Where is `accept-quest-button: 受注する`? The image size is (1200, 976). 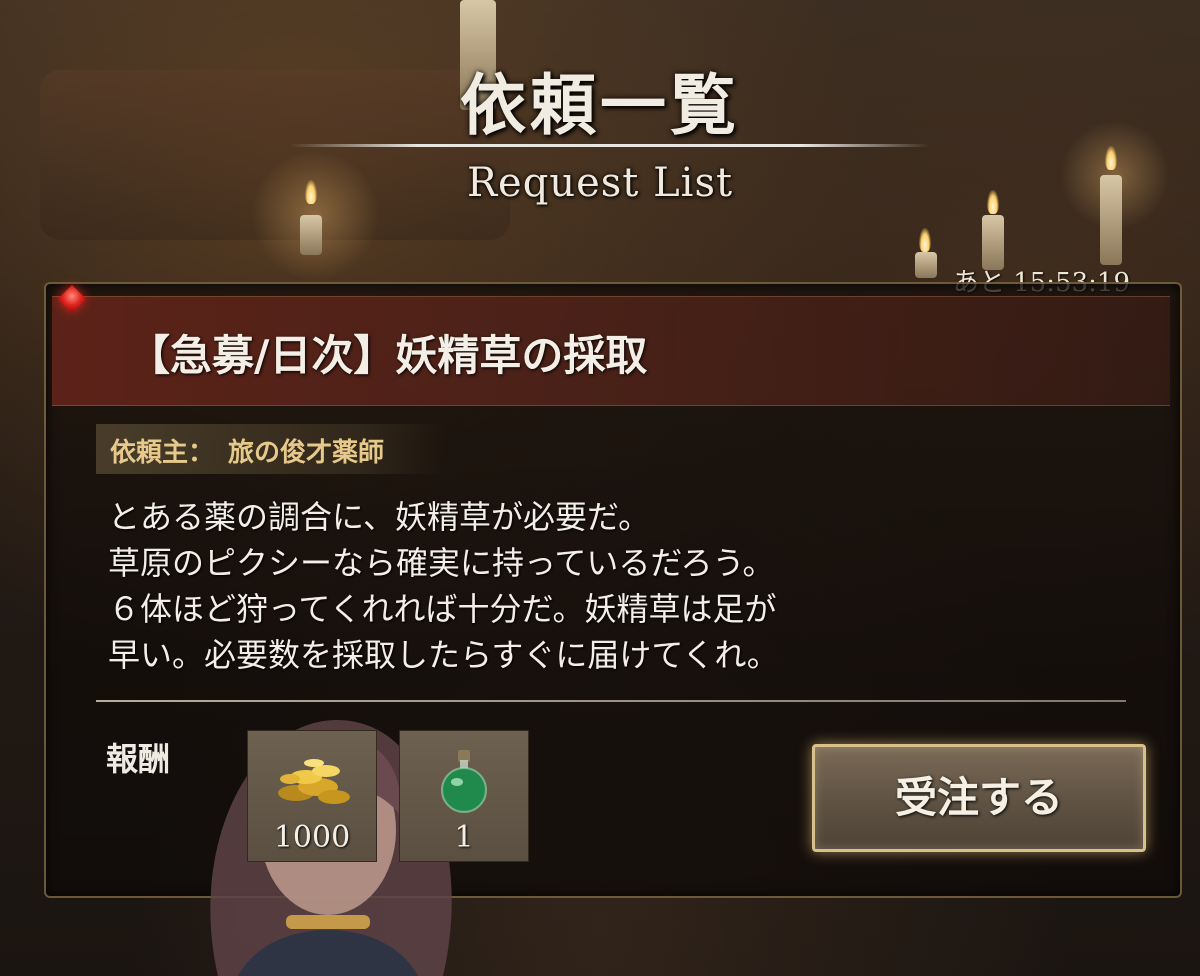 accept-quest-button: 受注する is located at coordinates (979, 798).